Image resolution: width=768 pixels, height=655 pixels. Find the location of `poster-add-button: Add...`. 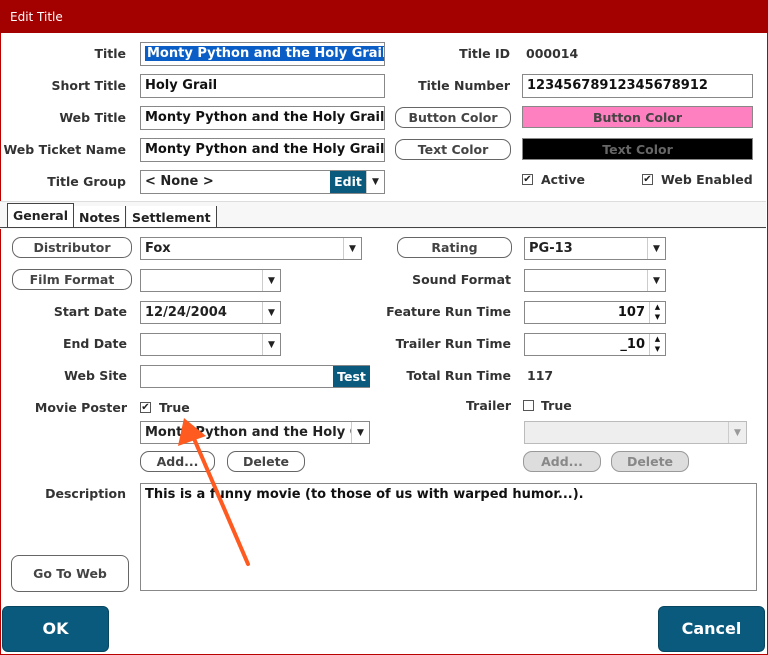

poster-add-button: Add... is located at coordinates (177, 461).